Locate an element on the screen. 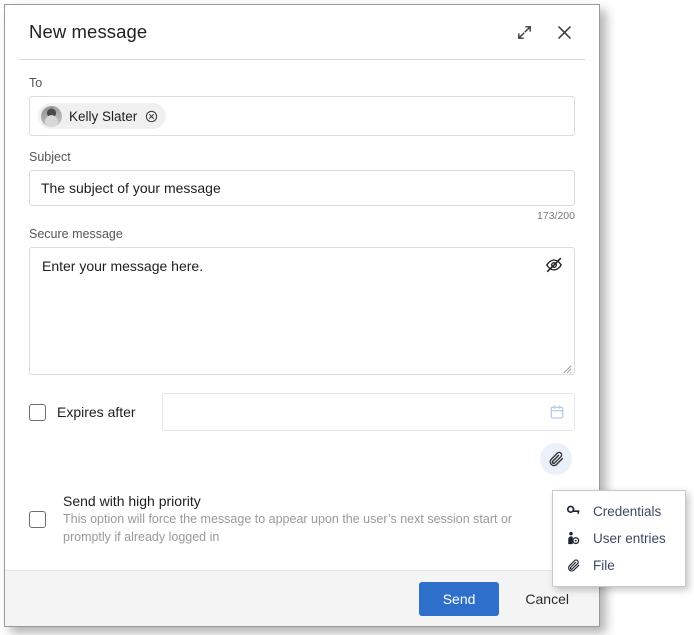  recipient-chip: Kelly Slater is located at coordinates (102, 116).